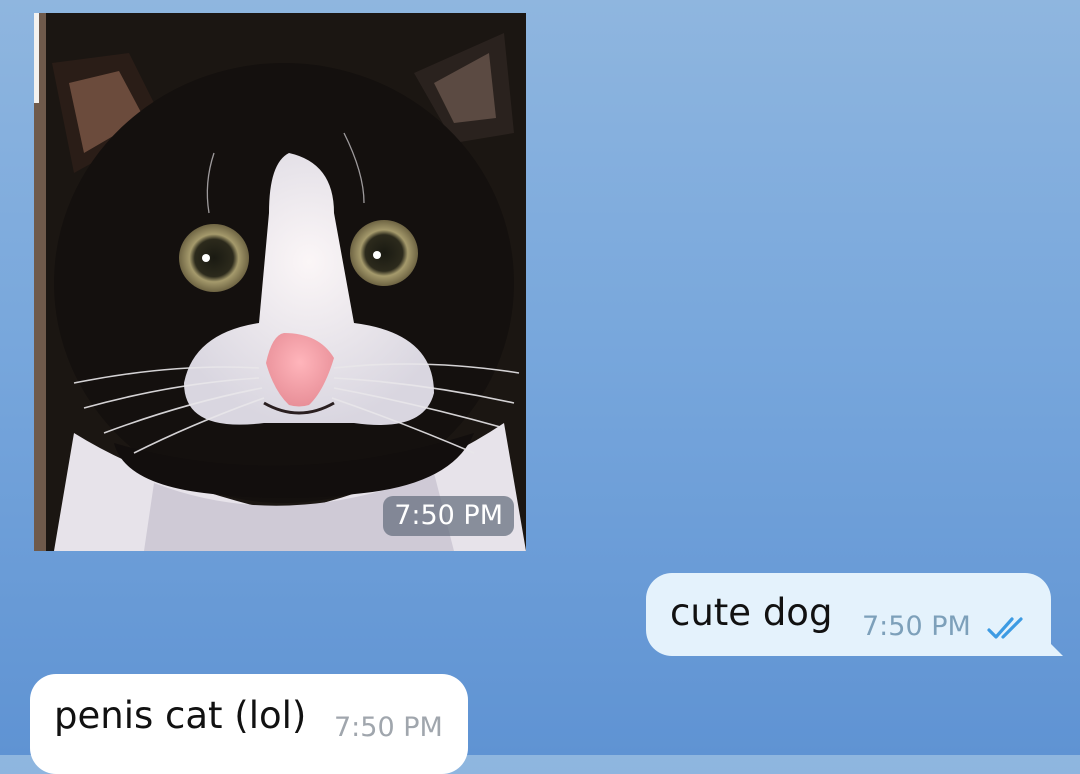 Image resolution: width=1080 pixels, height=774 pixels. I want to click on photo-timestamp: 7:50 PM, so click(448, 516).